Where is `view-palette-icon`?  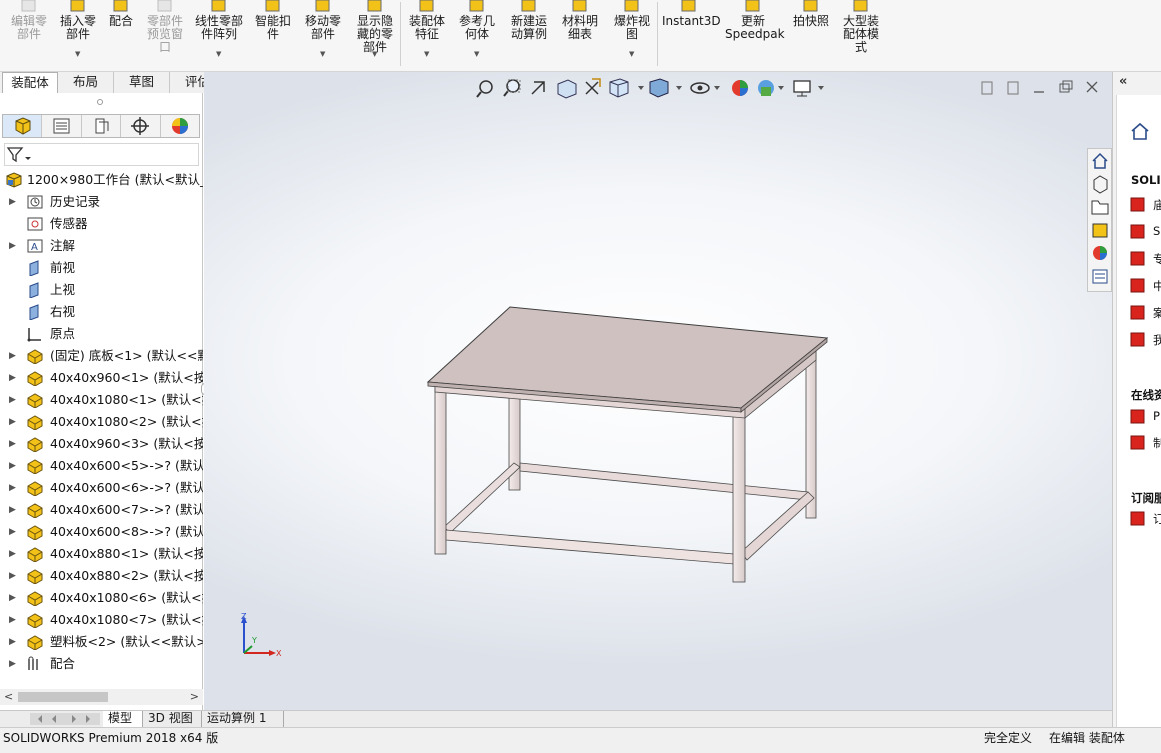
view-palette-icon is located at coordinates (1100, 230).